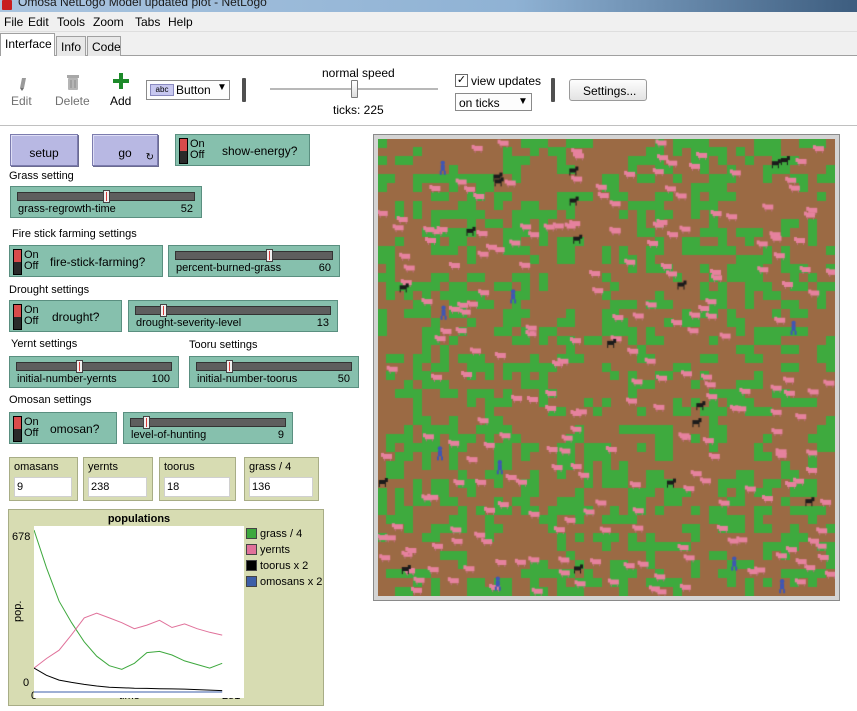  What do you see at coordinates (104, 46) in the screenshot?
I see `tab-code: Code` at bounding box center [104, 46].